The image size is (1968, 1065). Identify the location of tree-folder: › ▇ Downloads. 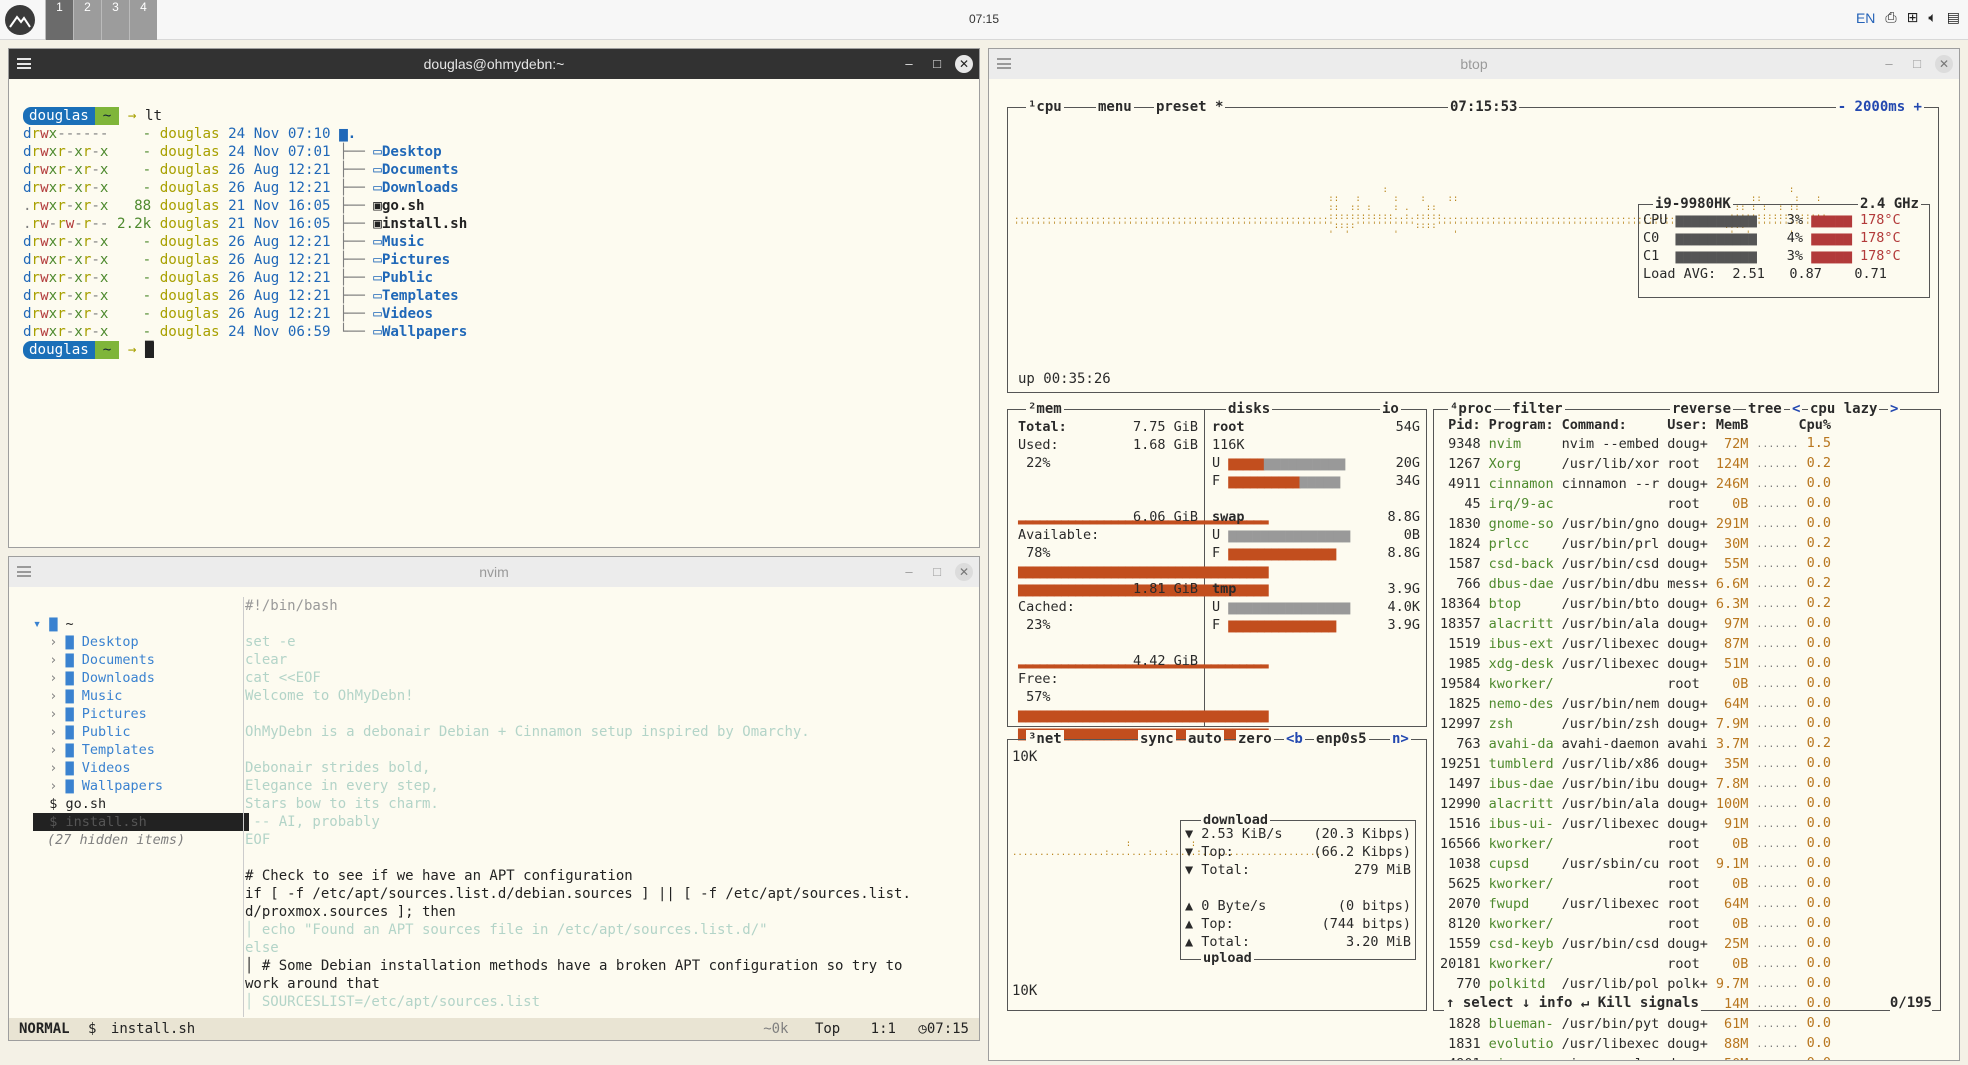
(141, 678).